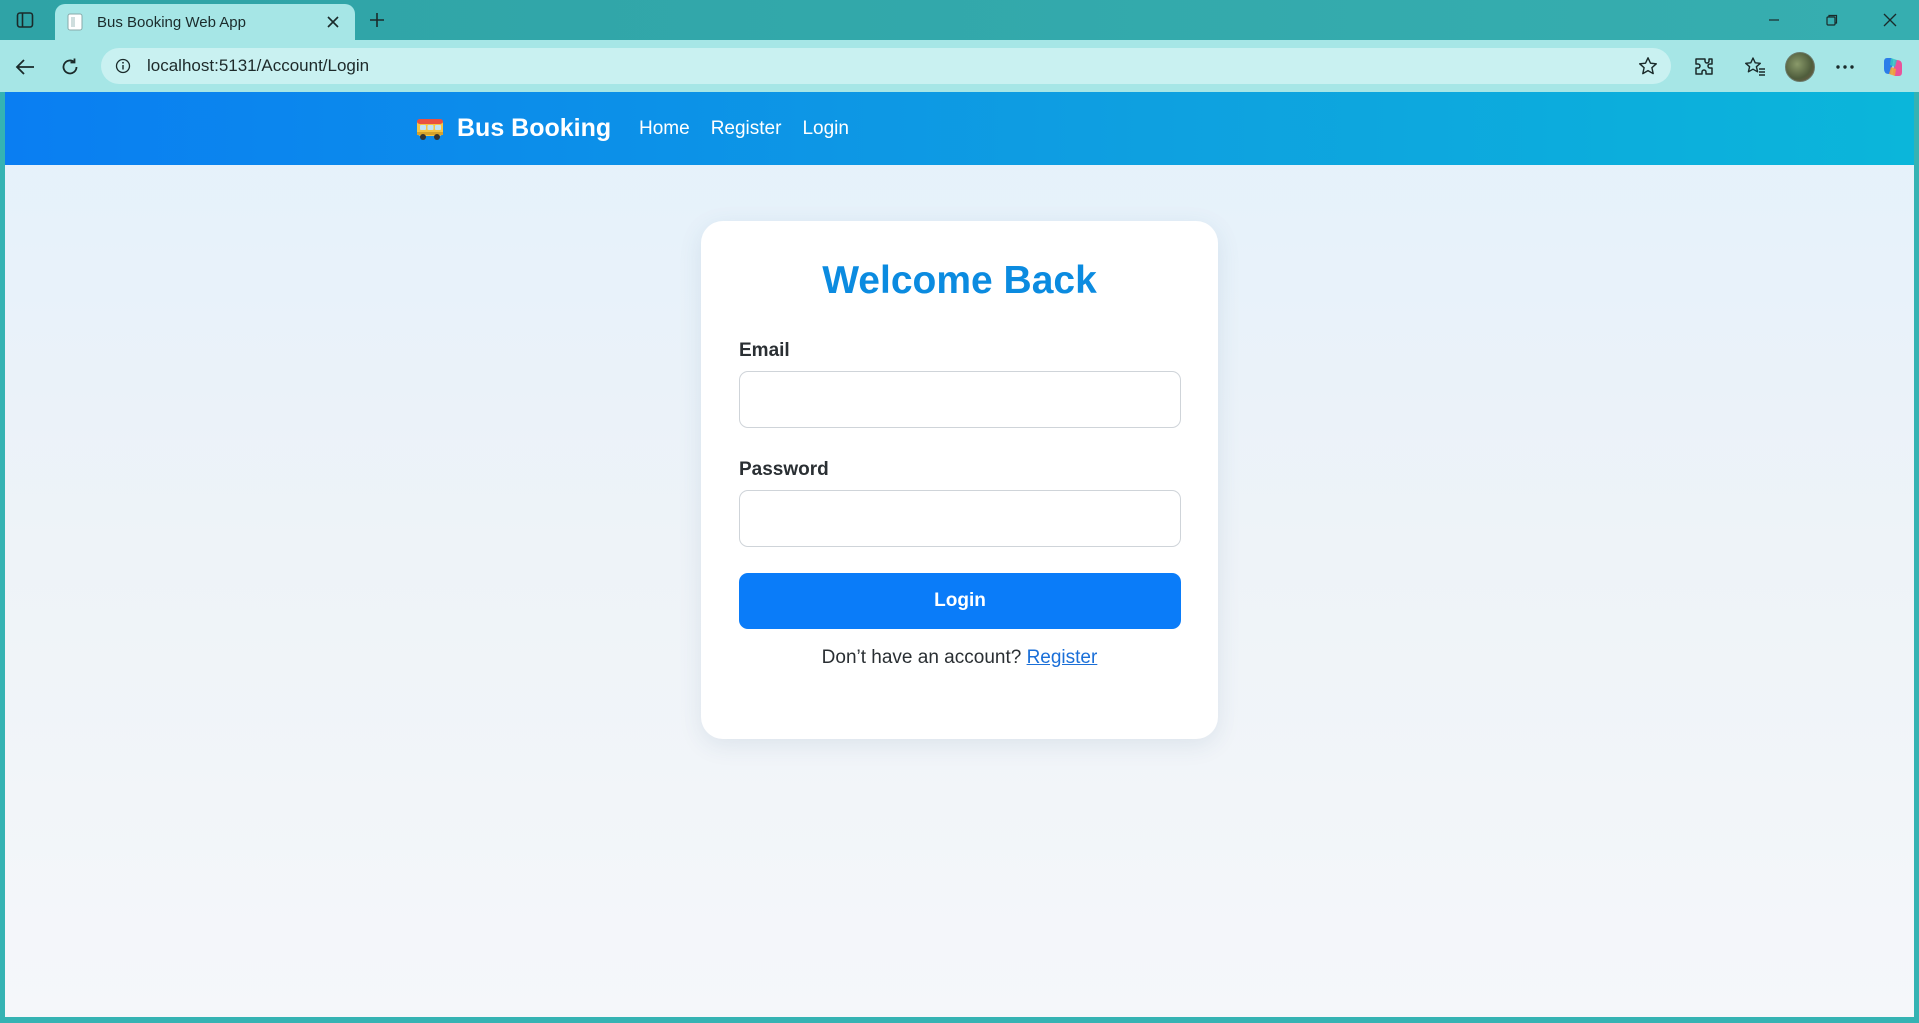  What do you see at coordinates (1893, 67) in the screenshot?
I see `copilot-icon` at bounding box center [1893, 67].